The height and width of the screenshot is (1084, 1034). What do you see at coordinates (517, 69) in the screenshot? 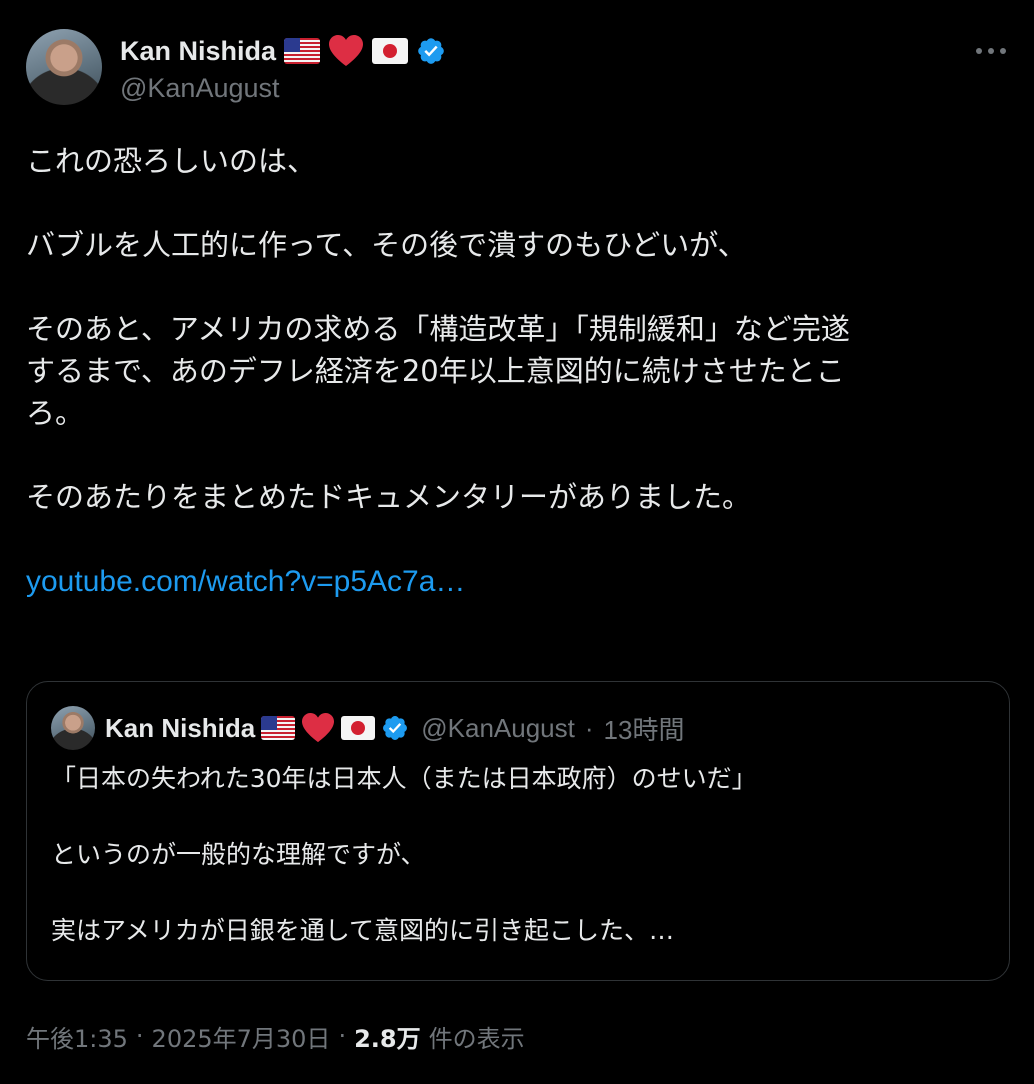
I see `tweet-header: Kan Nishida @KanAugust` at bounding box center [517, 69].